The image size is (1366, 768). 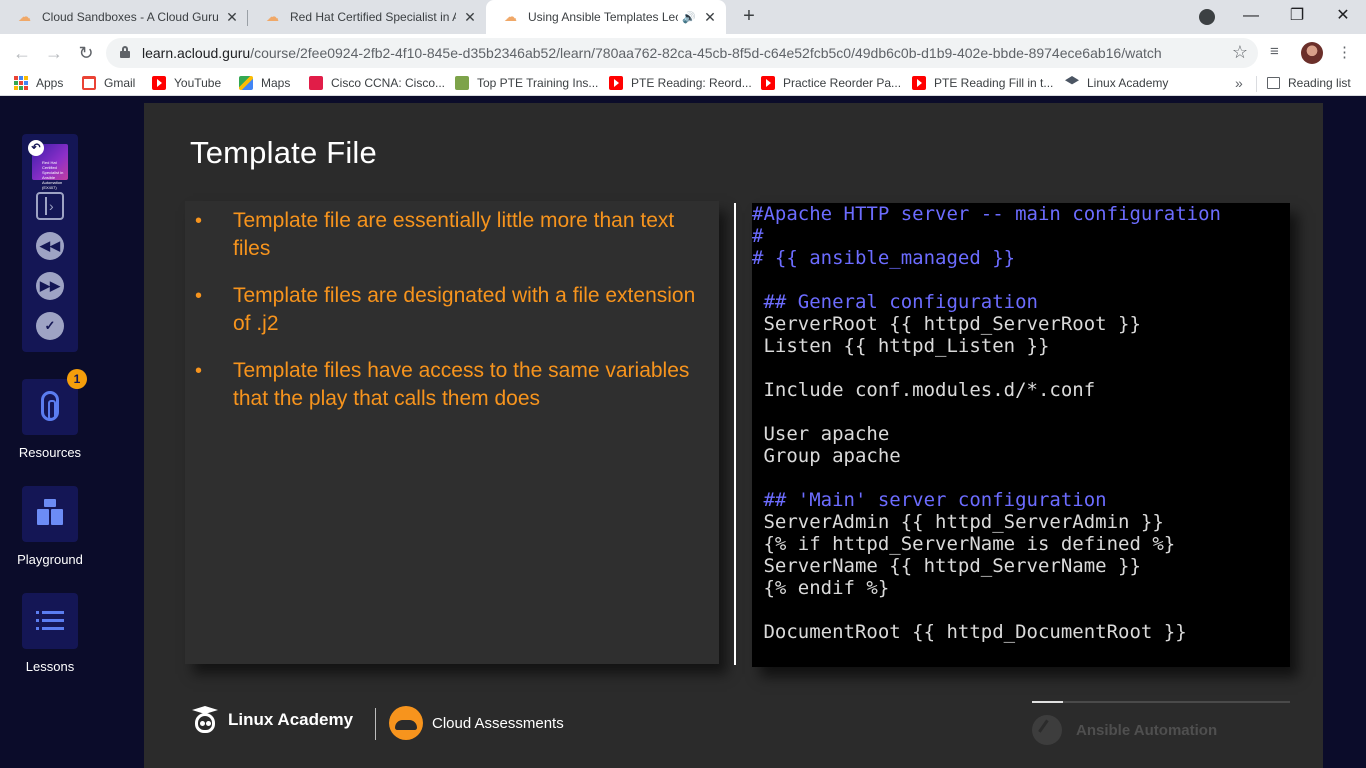 I want to click on code-line: {% endif %}, so click(x=821, y=588).